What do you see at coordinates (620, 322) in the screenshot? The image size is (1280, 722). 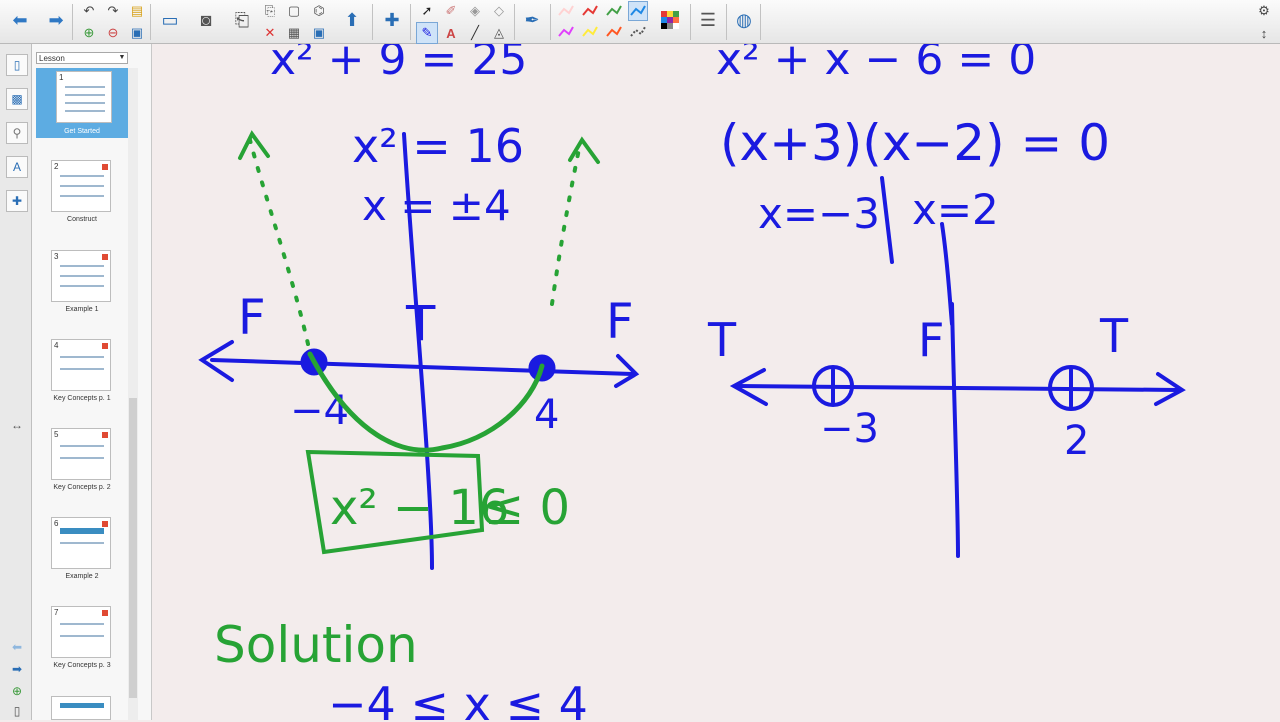 I see `left-region-f-right: F` at bounding box center [620, 322].